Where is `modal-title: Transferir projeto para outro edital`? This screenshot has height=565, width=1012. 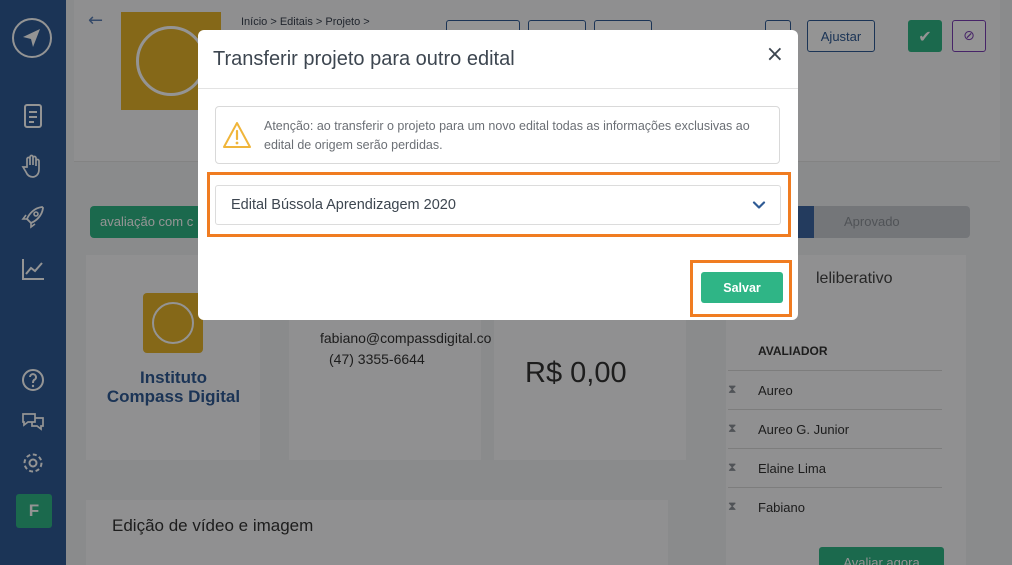 modal-title: Transferir projeto para outro edital is located at coordinates (364, 59).